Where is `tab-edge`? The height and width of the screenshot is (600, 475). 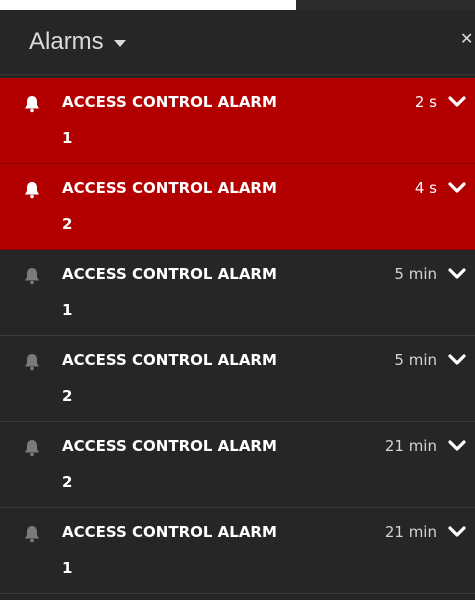
tab-edge is located at coordinates (385, 5).